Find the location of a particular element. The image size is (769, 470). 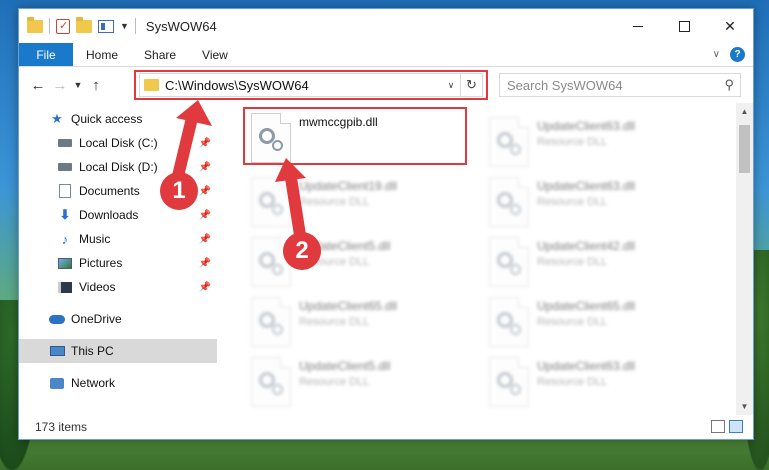

sidebar-item-onedrive: OneDrive is located at coordinates (118, 319).